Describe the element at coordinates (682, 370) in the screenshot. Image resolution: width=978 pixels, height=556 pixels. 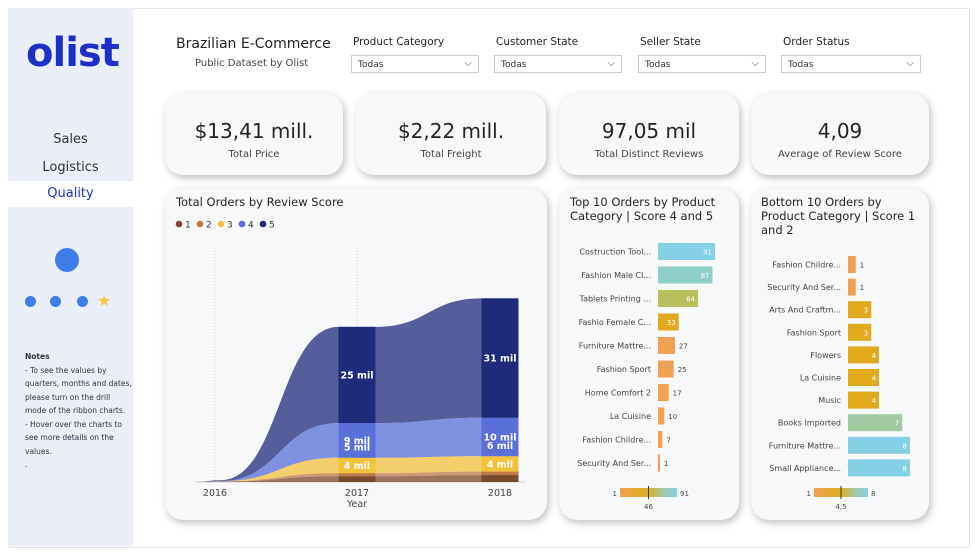
I see `bar-value-label: 25` at that location.